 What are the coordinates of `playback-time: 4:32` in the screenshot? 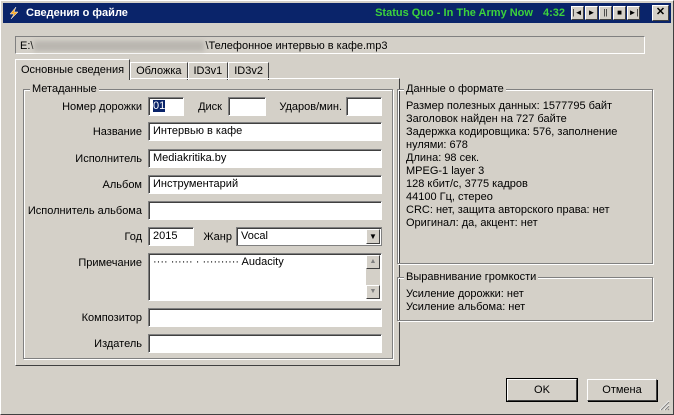 It's located at (553, 13).